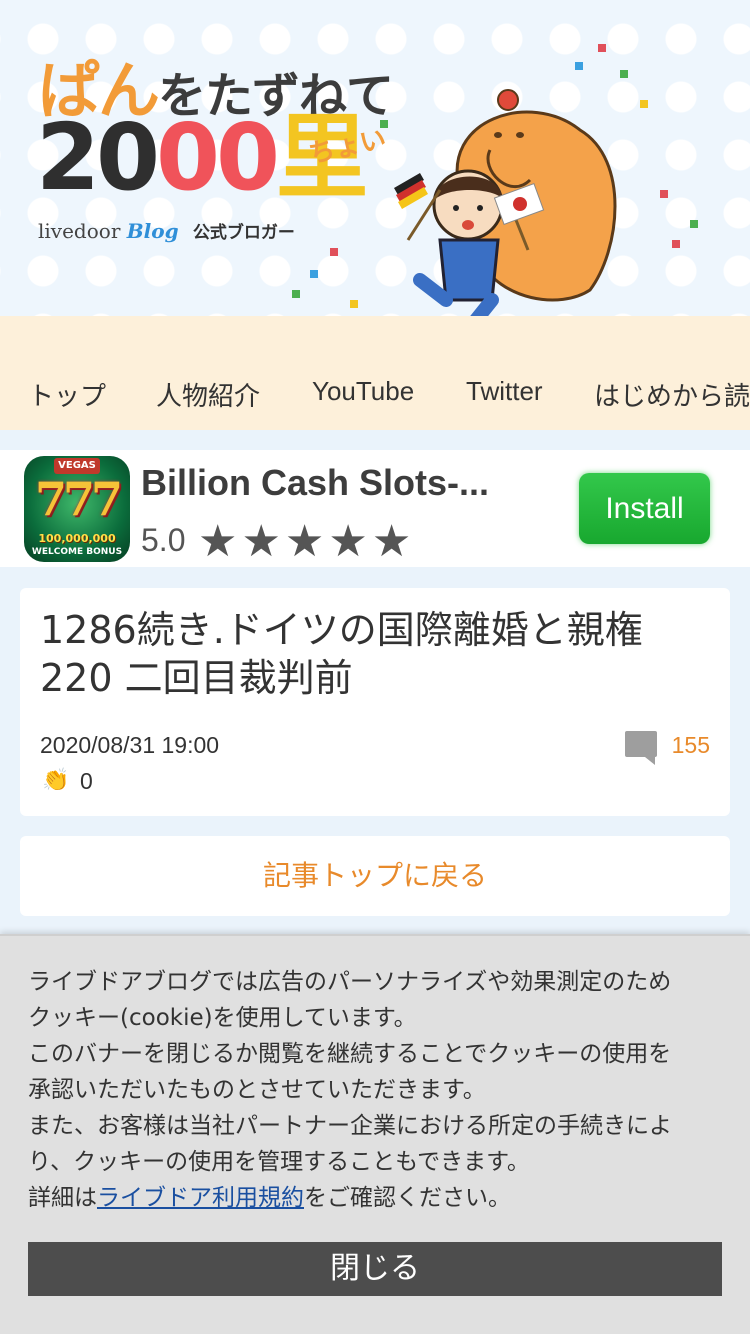 This screenshot has height=1334, width=750. Describe the element at coordinates (243, 233) in the screenshot. I see `official-blogger-label: 公式ブロガー` at that location.